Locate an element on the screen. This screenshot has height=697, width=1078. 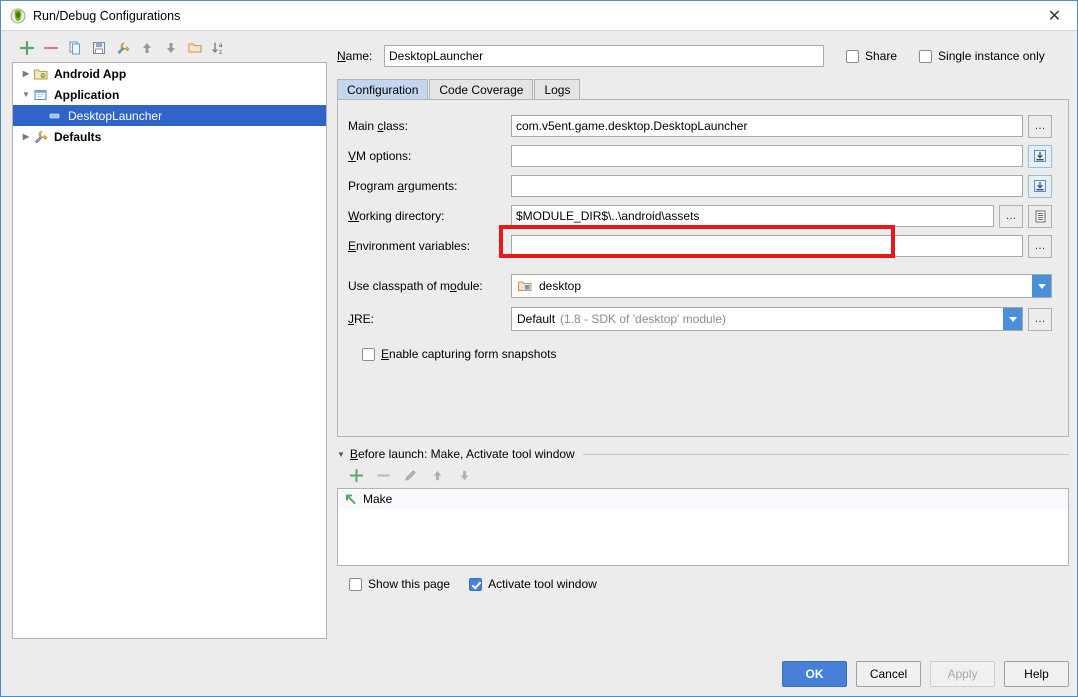
before-launch-item-label: Make is located at coordinates (378, 499).